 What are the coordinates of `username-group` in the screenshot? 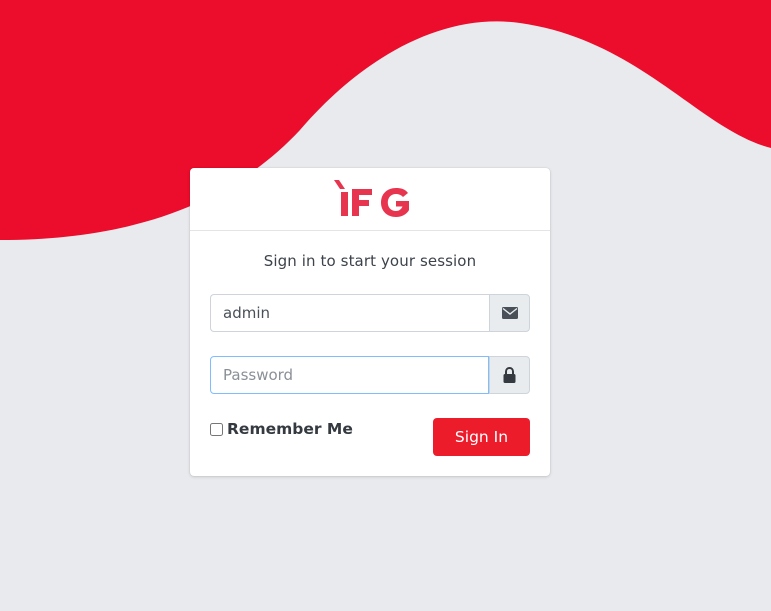 It's located at (370, 313).